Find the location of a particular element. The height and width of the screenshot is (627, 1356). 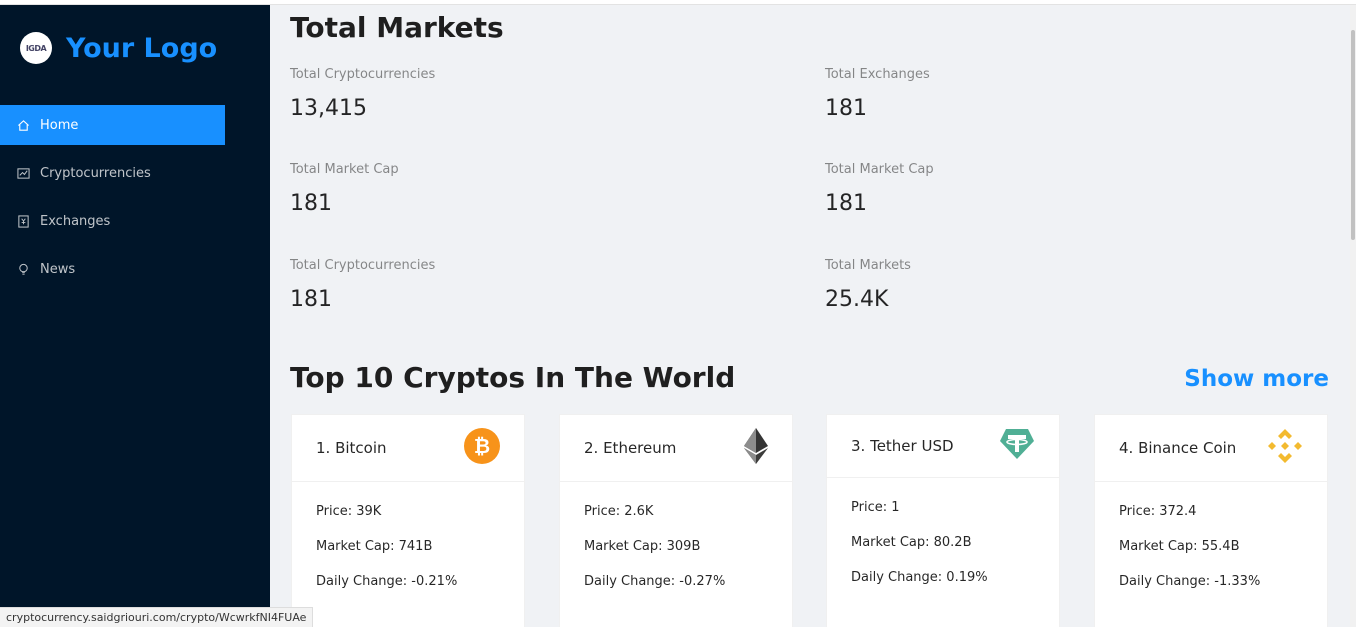

scrollbar-thumb is located at coordinates (1353, 135).